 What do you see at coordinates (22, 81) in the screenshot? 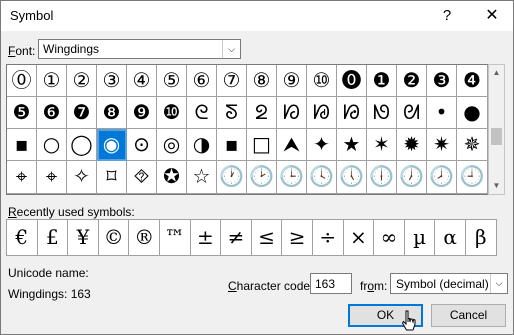
I see `symbol-cell: ⓪` at bounding box center [22, 81].